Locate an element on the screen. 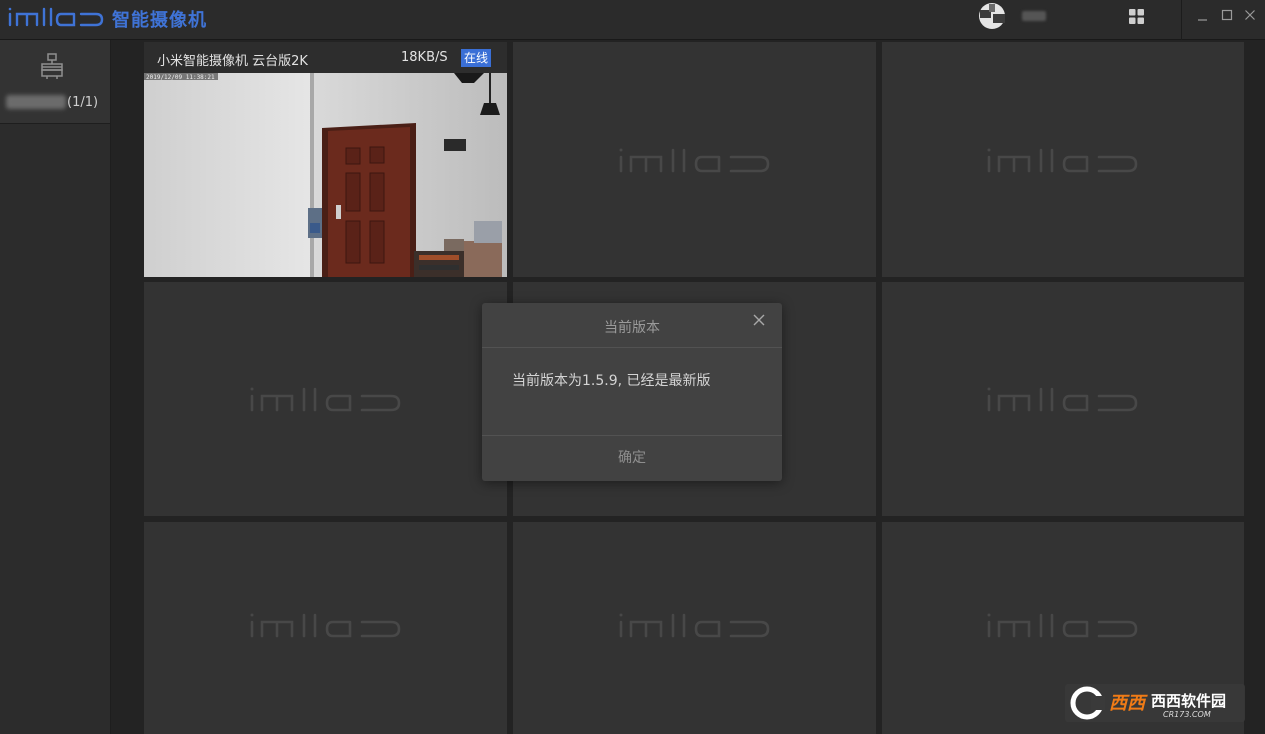 This screenshot has height=734, width=1265. site-badge-text: 西西软件园 is located at coordinates (1188, 701).